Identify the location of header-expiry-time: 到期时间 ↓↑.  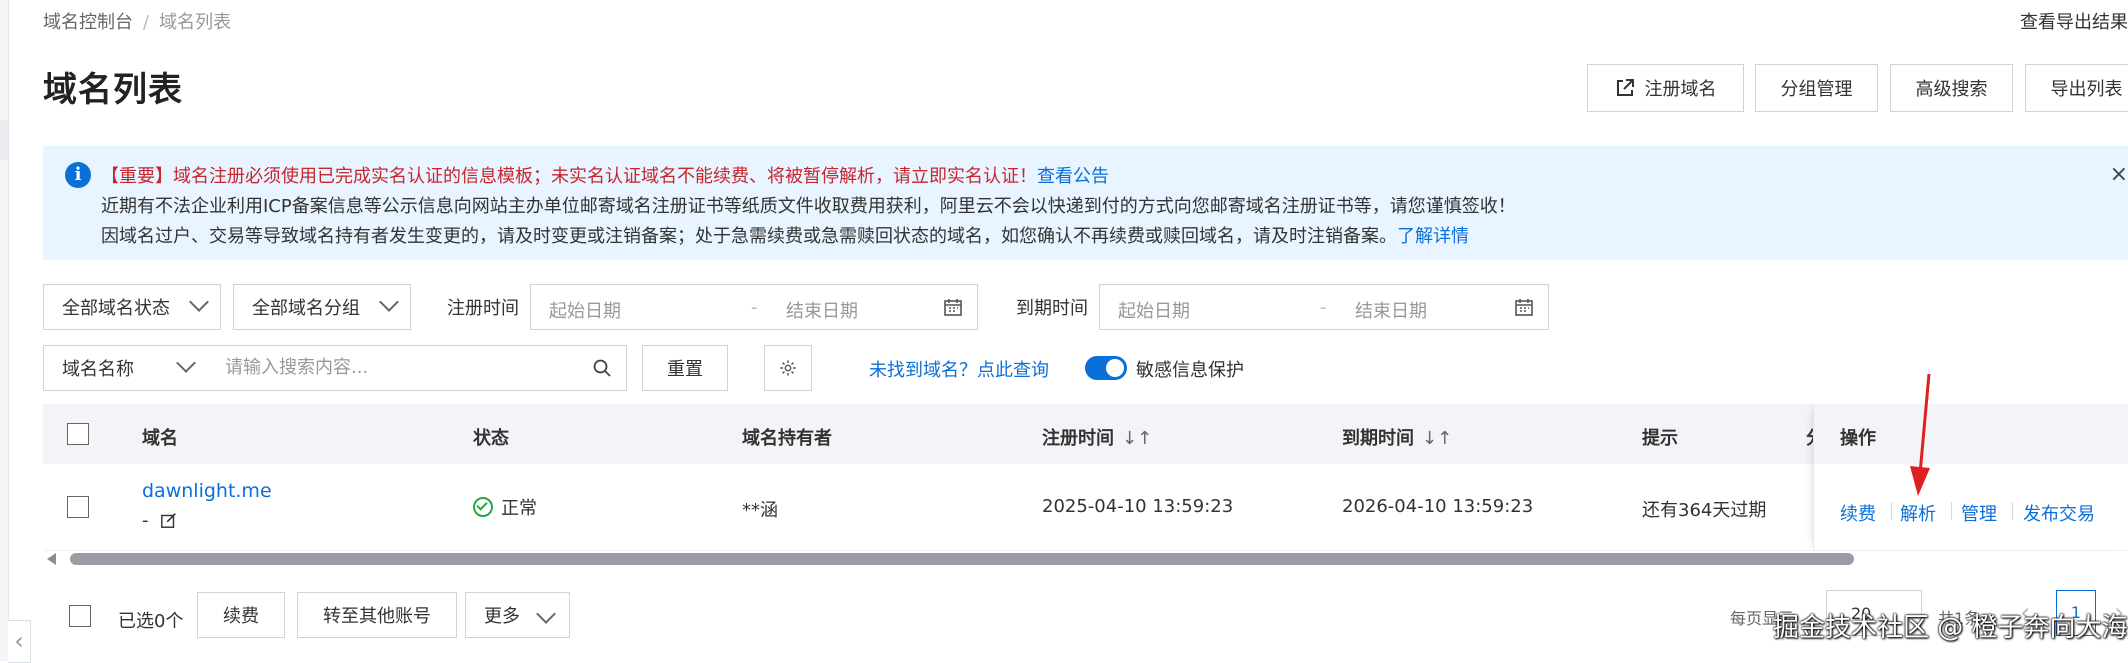
(1397, 437).